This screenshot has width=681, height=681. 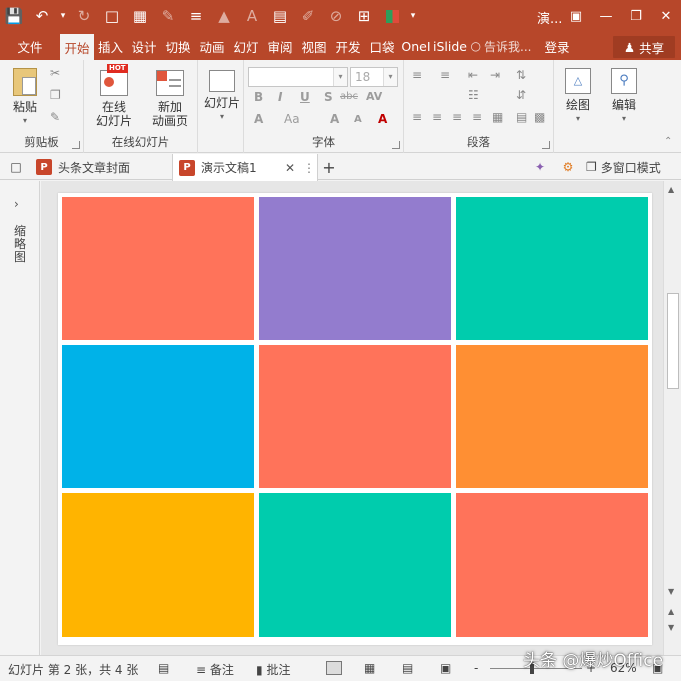 I want to click on normal-view-icon, so click(x=334, y=668).